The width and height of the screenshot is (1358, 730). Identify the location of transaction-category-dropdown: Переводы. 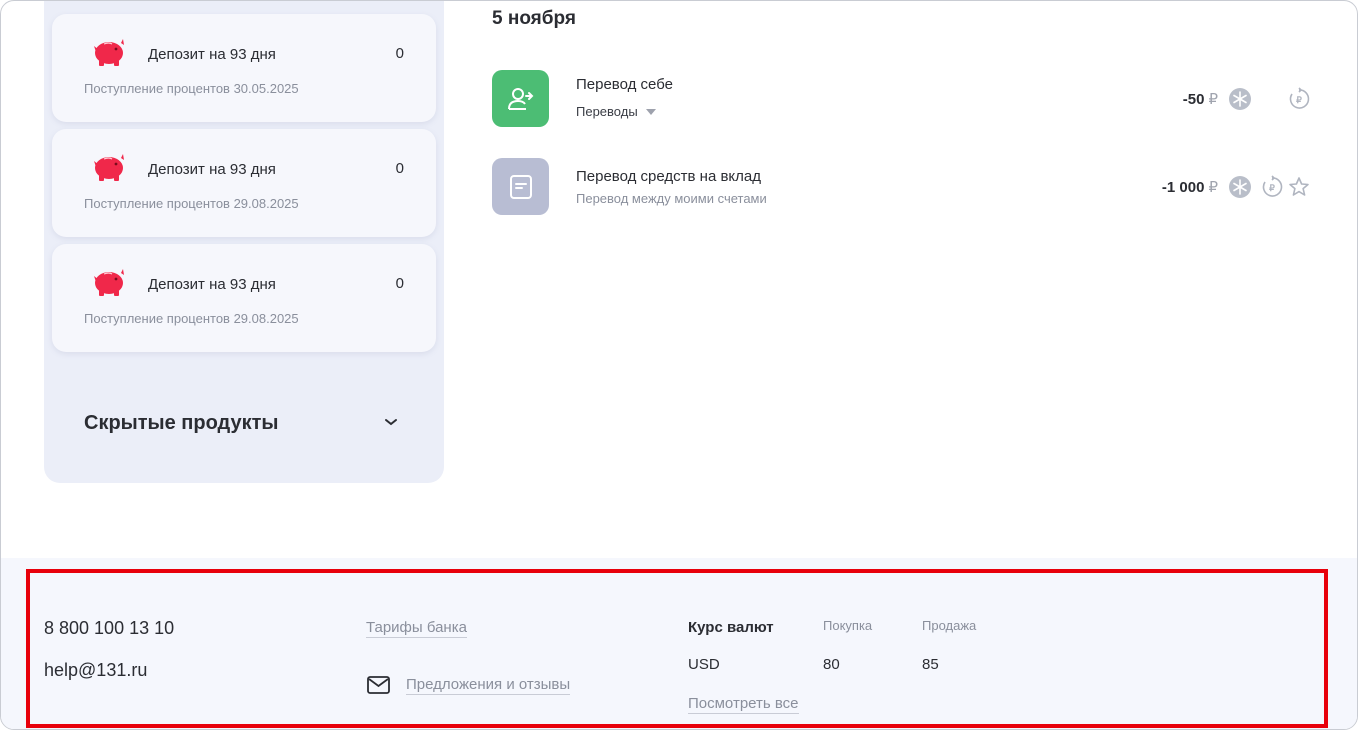
(616, 111).